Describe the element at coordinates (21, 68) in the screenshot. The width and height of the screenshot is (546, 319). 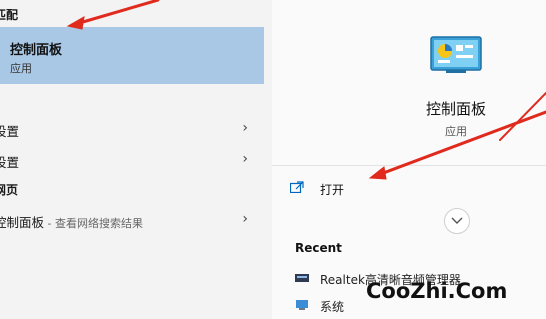
I see `best-match-subtitle: 应用` at that location.